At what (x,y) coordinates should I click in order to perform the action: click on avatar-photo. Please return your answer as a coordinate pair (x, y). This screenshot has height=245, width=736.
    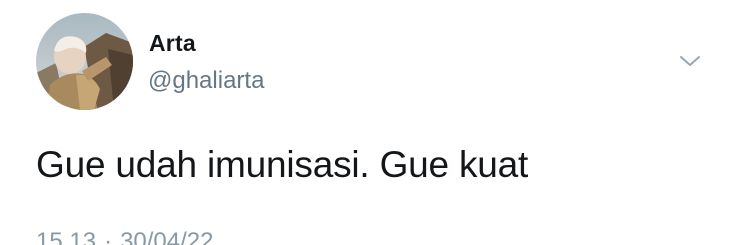
    Looking at the image, I should click on (84, 61).